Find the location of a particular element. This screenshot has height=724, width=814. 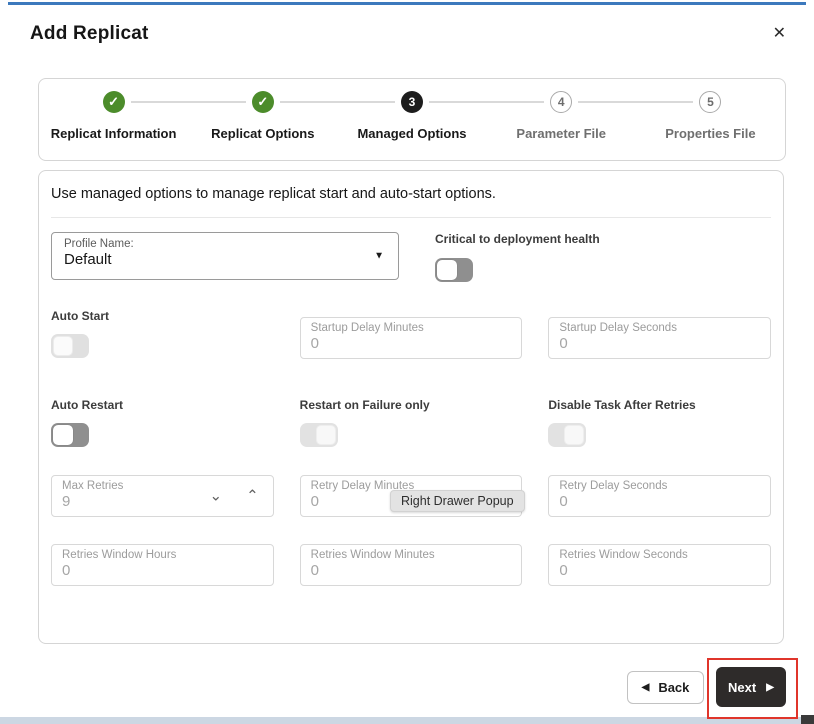

step-managed-options: 3 Managed Options is located at coordinates (382, 110).